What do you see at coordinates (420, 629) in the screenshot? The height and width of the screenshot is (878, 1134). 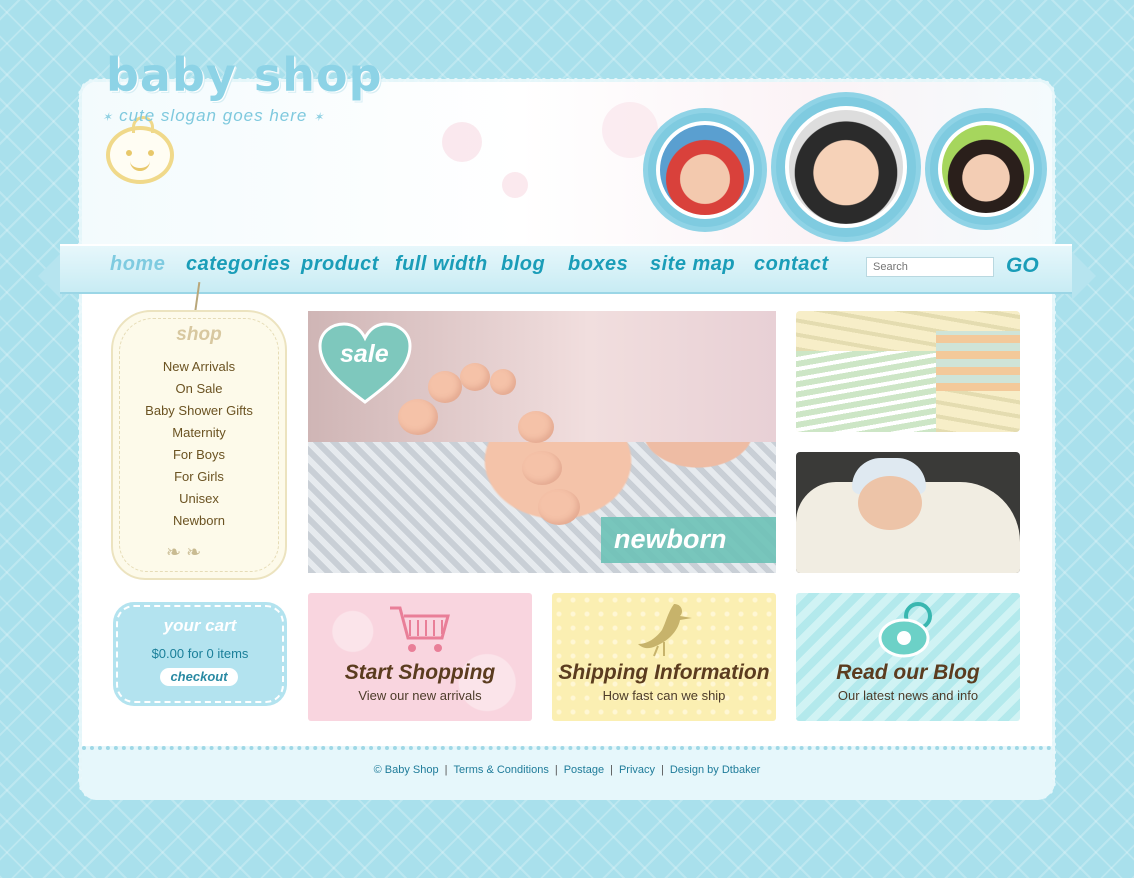 I see `shopping-cart-icon` at bounding box center [420, 629].